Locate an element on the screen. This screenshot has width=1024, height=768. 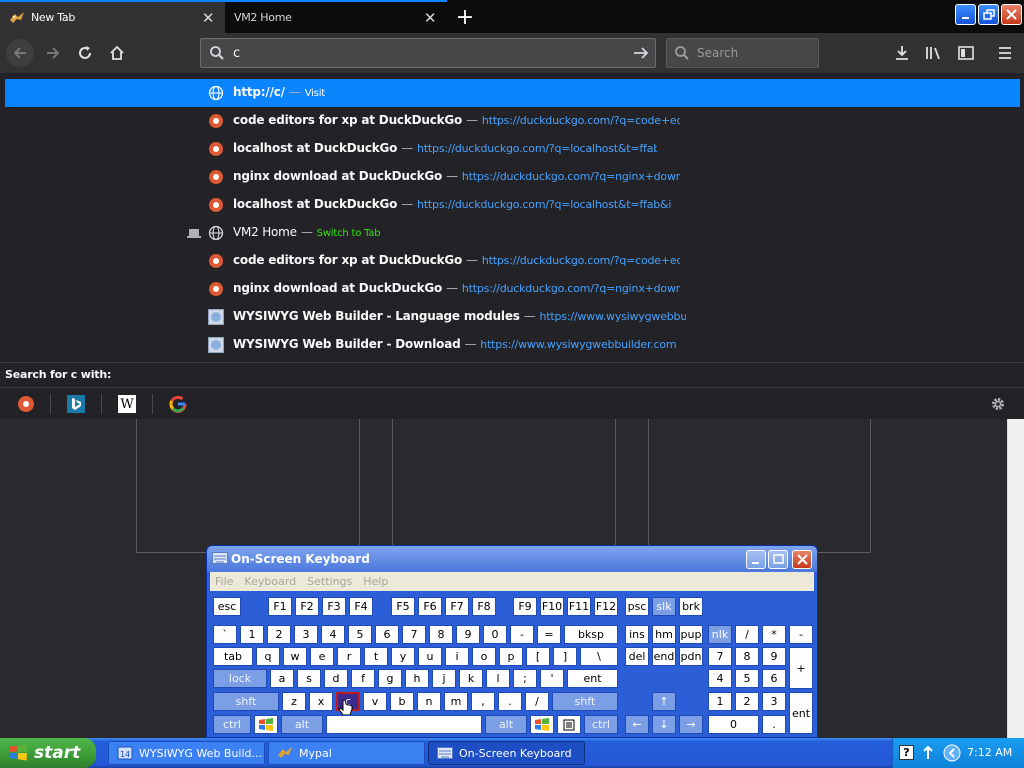
network-icon is located at coordinates (928, 753).